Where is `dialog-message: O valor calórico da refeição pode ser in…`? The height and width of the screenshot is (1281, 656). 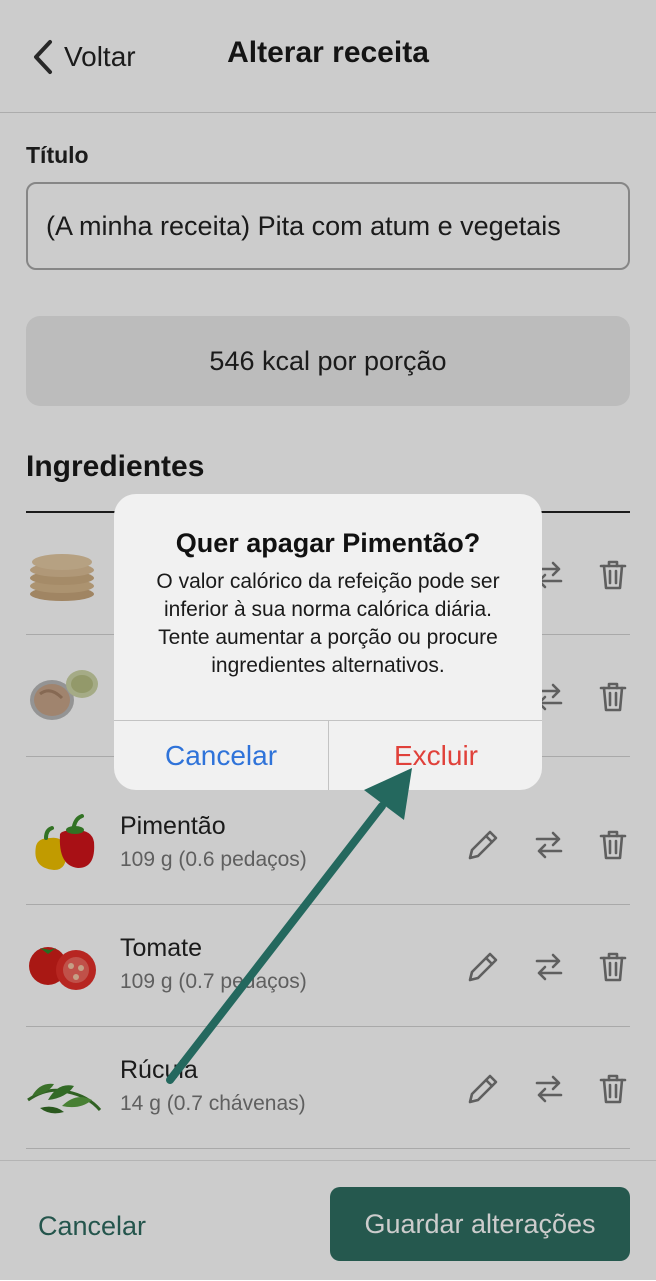 dialog-message: O valor calórico da refeição pode ser in… is located at coordinates (328, 623).